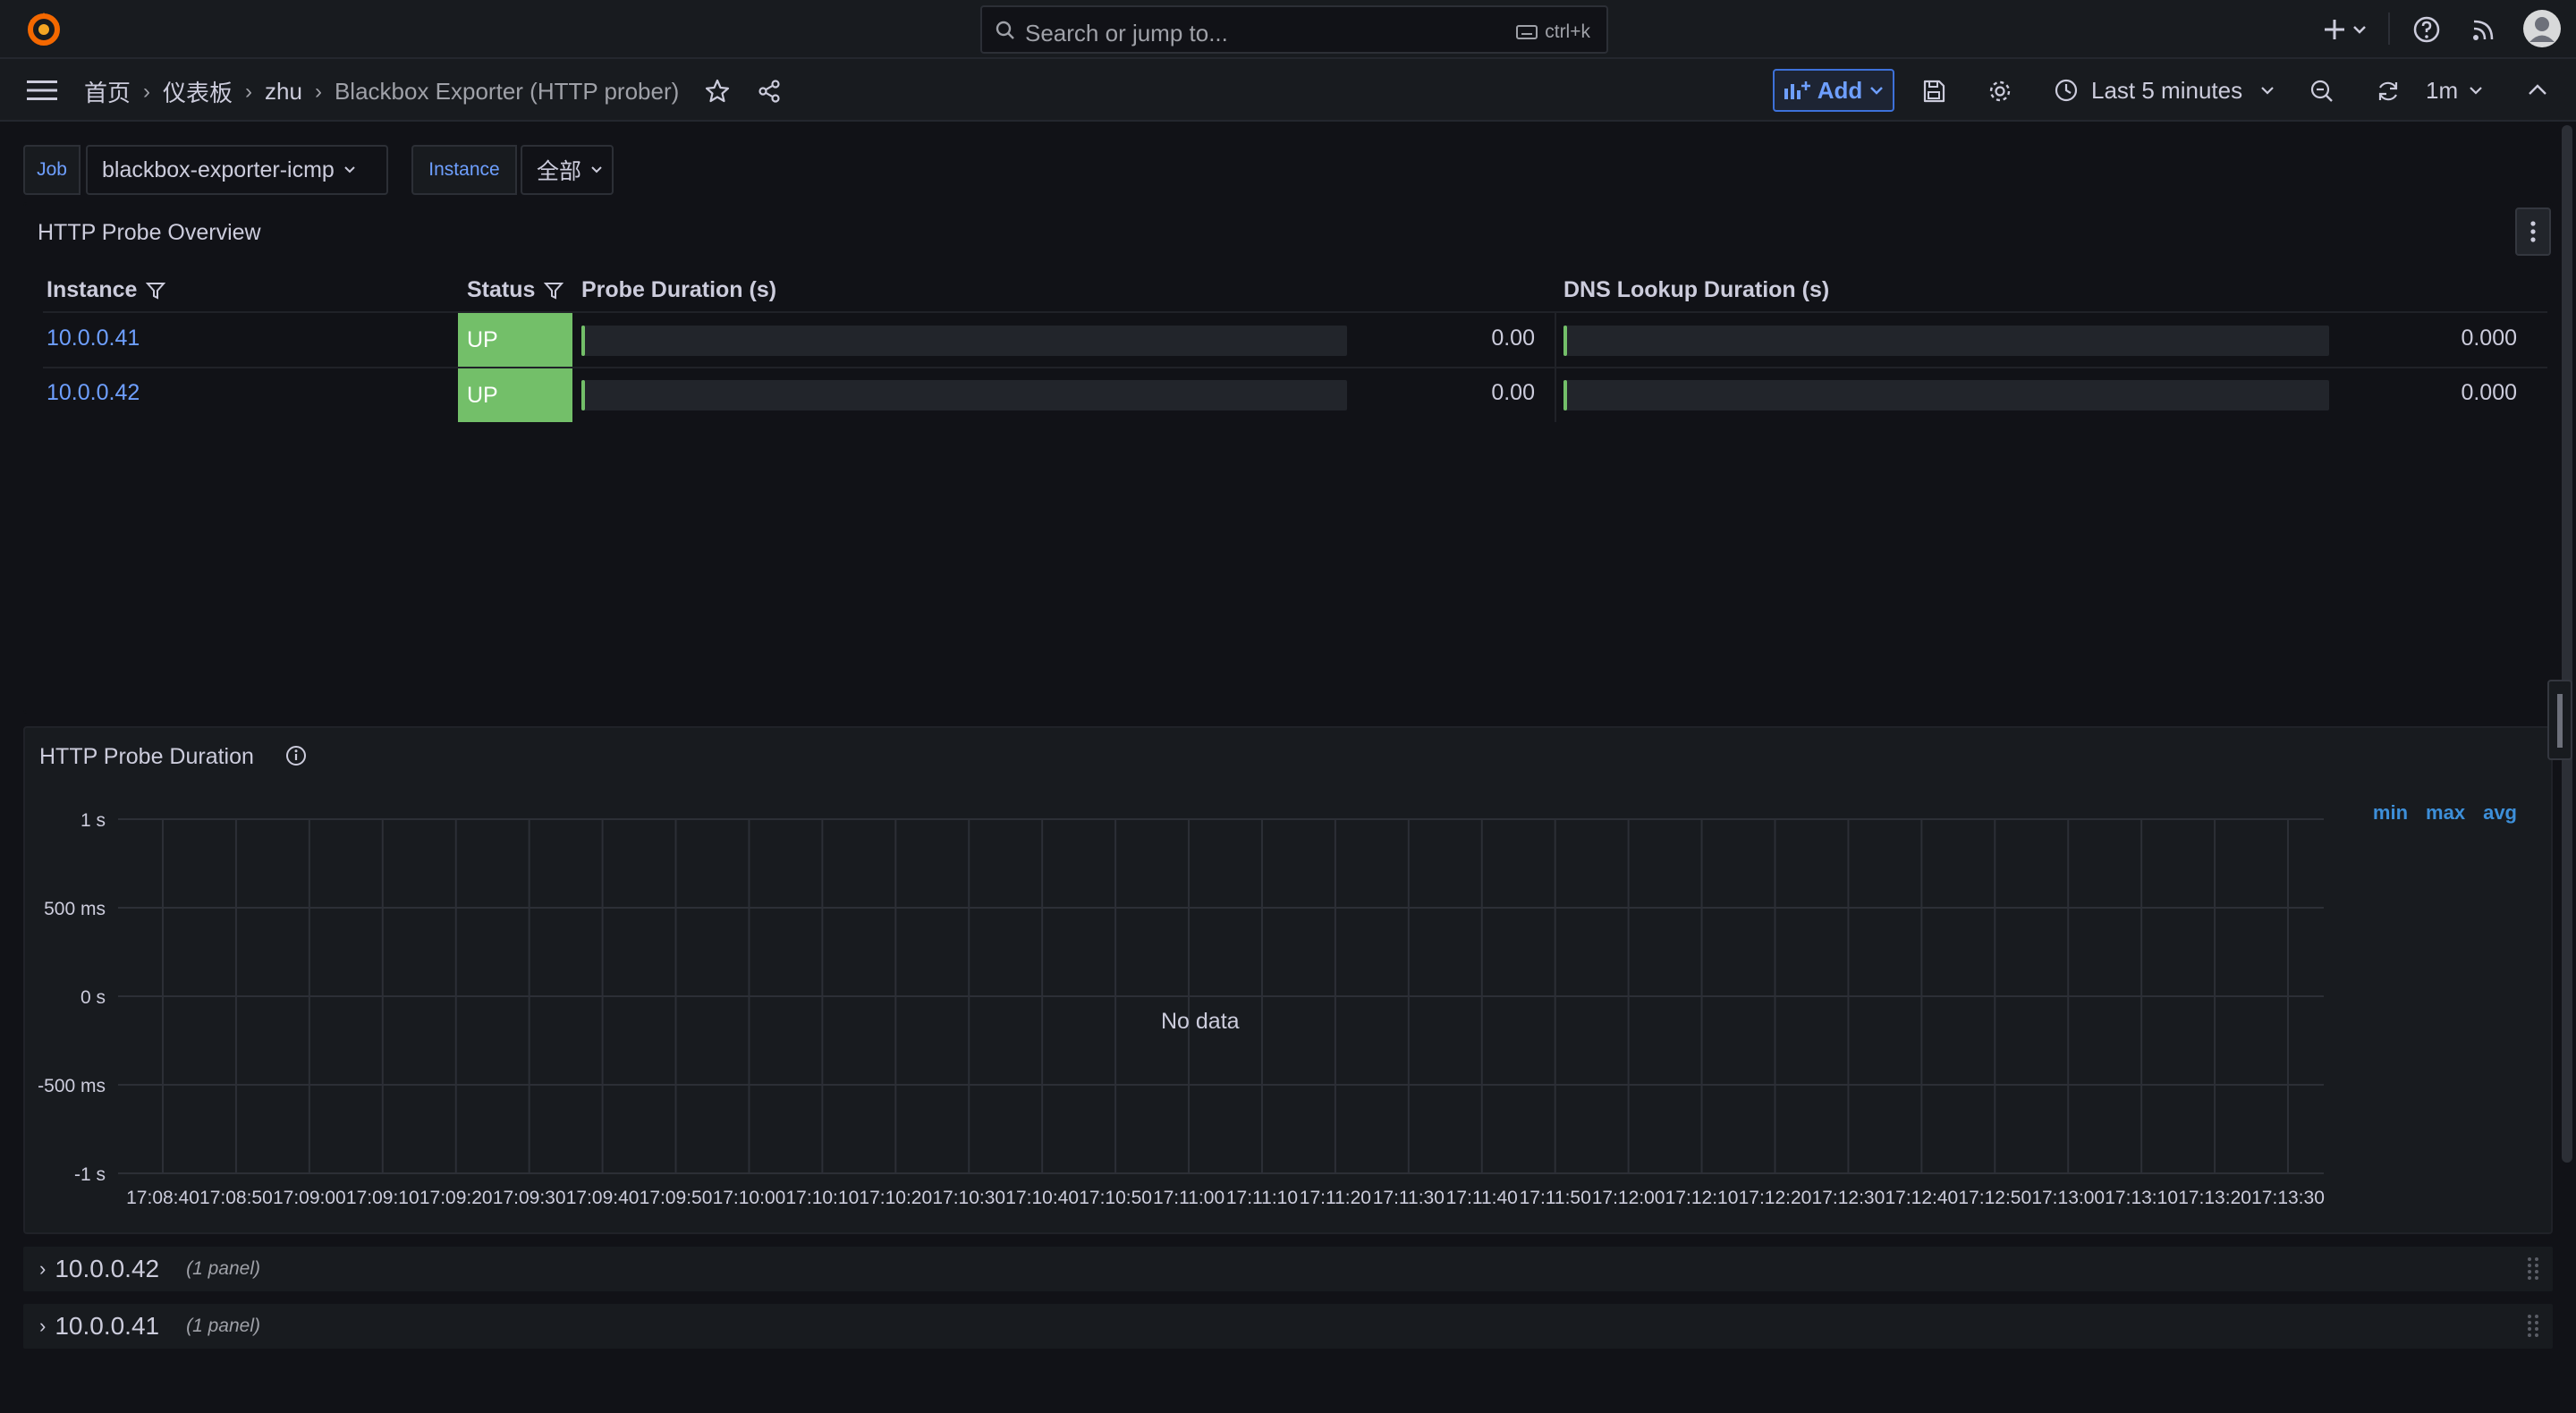 This screenshot has width=2576, height=1413. Describe the element at coordinates (2347, 29) in the screenshot. I see `new-plus-dropdown` at that location.